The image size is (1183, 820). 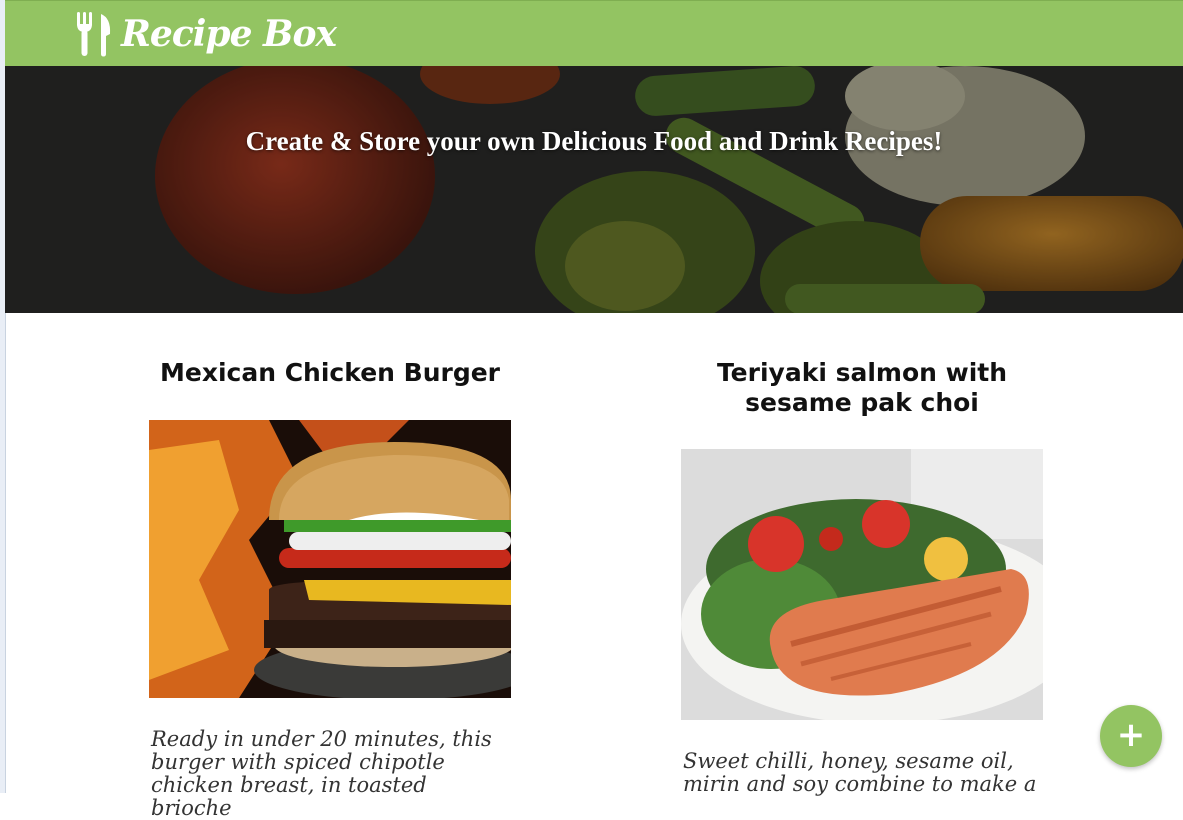 What do you see at coordinates (862, 584) in the screenshot?
I see `recipe-image-salmon` at bounding box center [862, 584].